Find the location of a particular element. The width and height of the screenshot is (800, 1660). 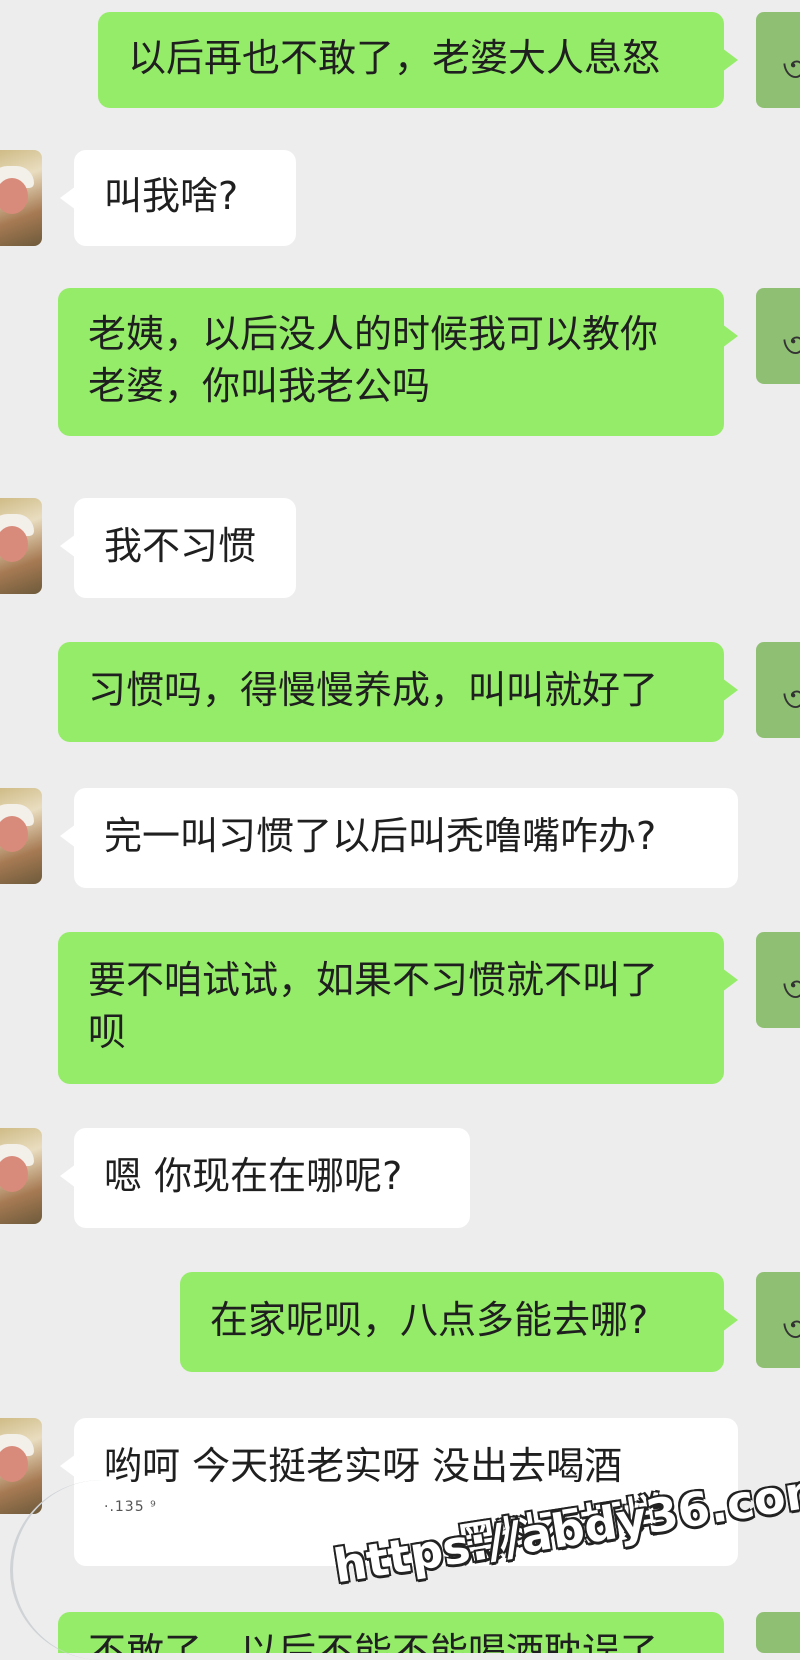

message-text: 哟呵 今天挺老实呀 没出去喝酒 is located at coordinates (363, 1466).